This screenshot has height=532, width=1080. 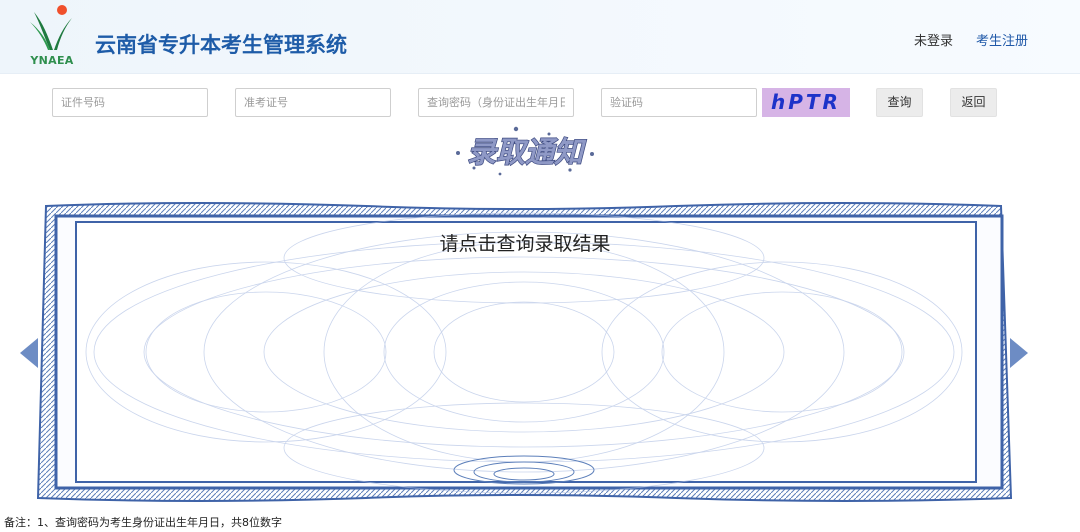 I want to click on banner-text: 录取通知, so click(x=527, y=152).